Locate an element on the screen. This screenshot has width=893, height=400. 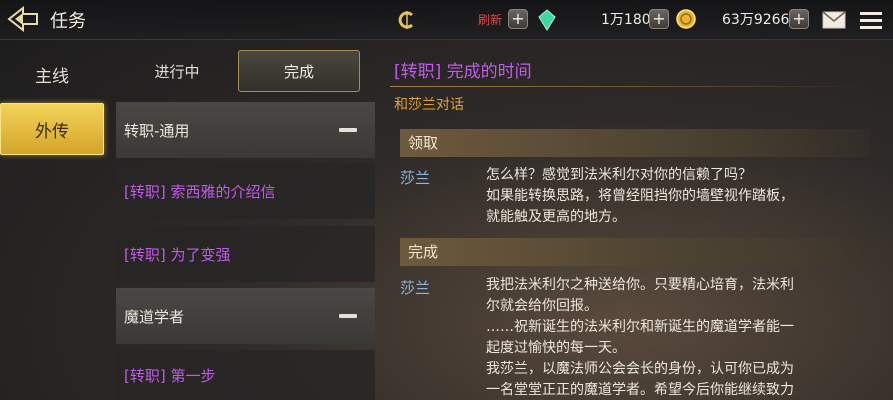
tab-main-story: 主线 is located at coordinates (52, 74).